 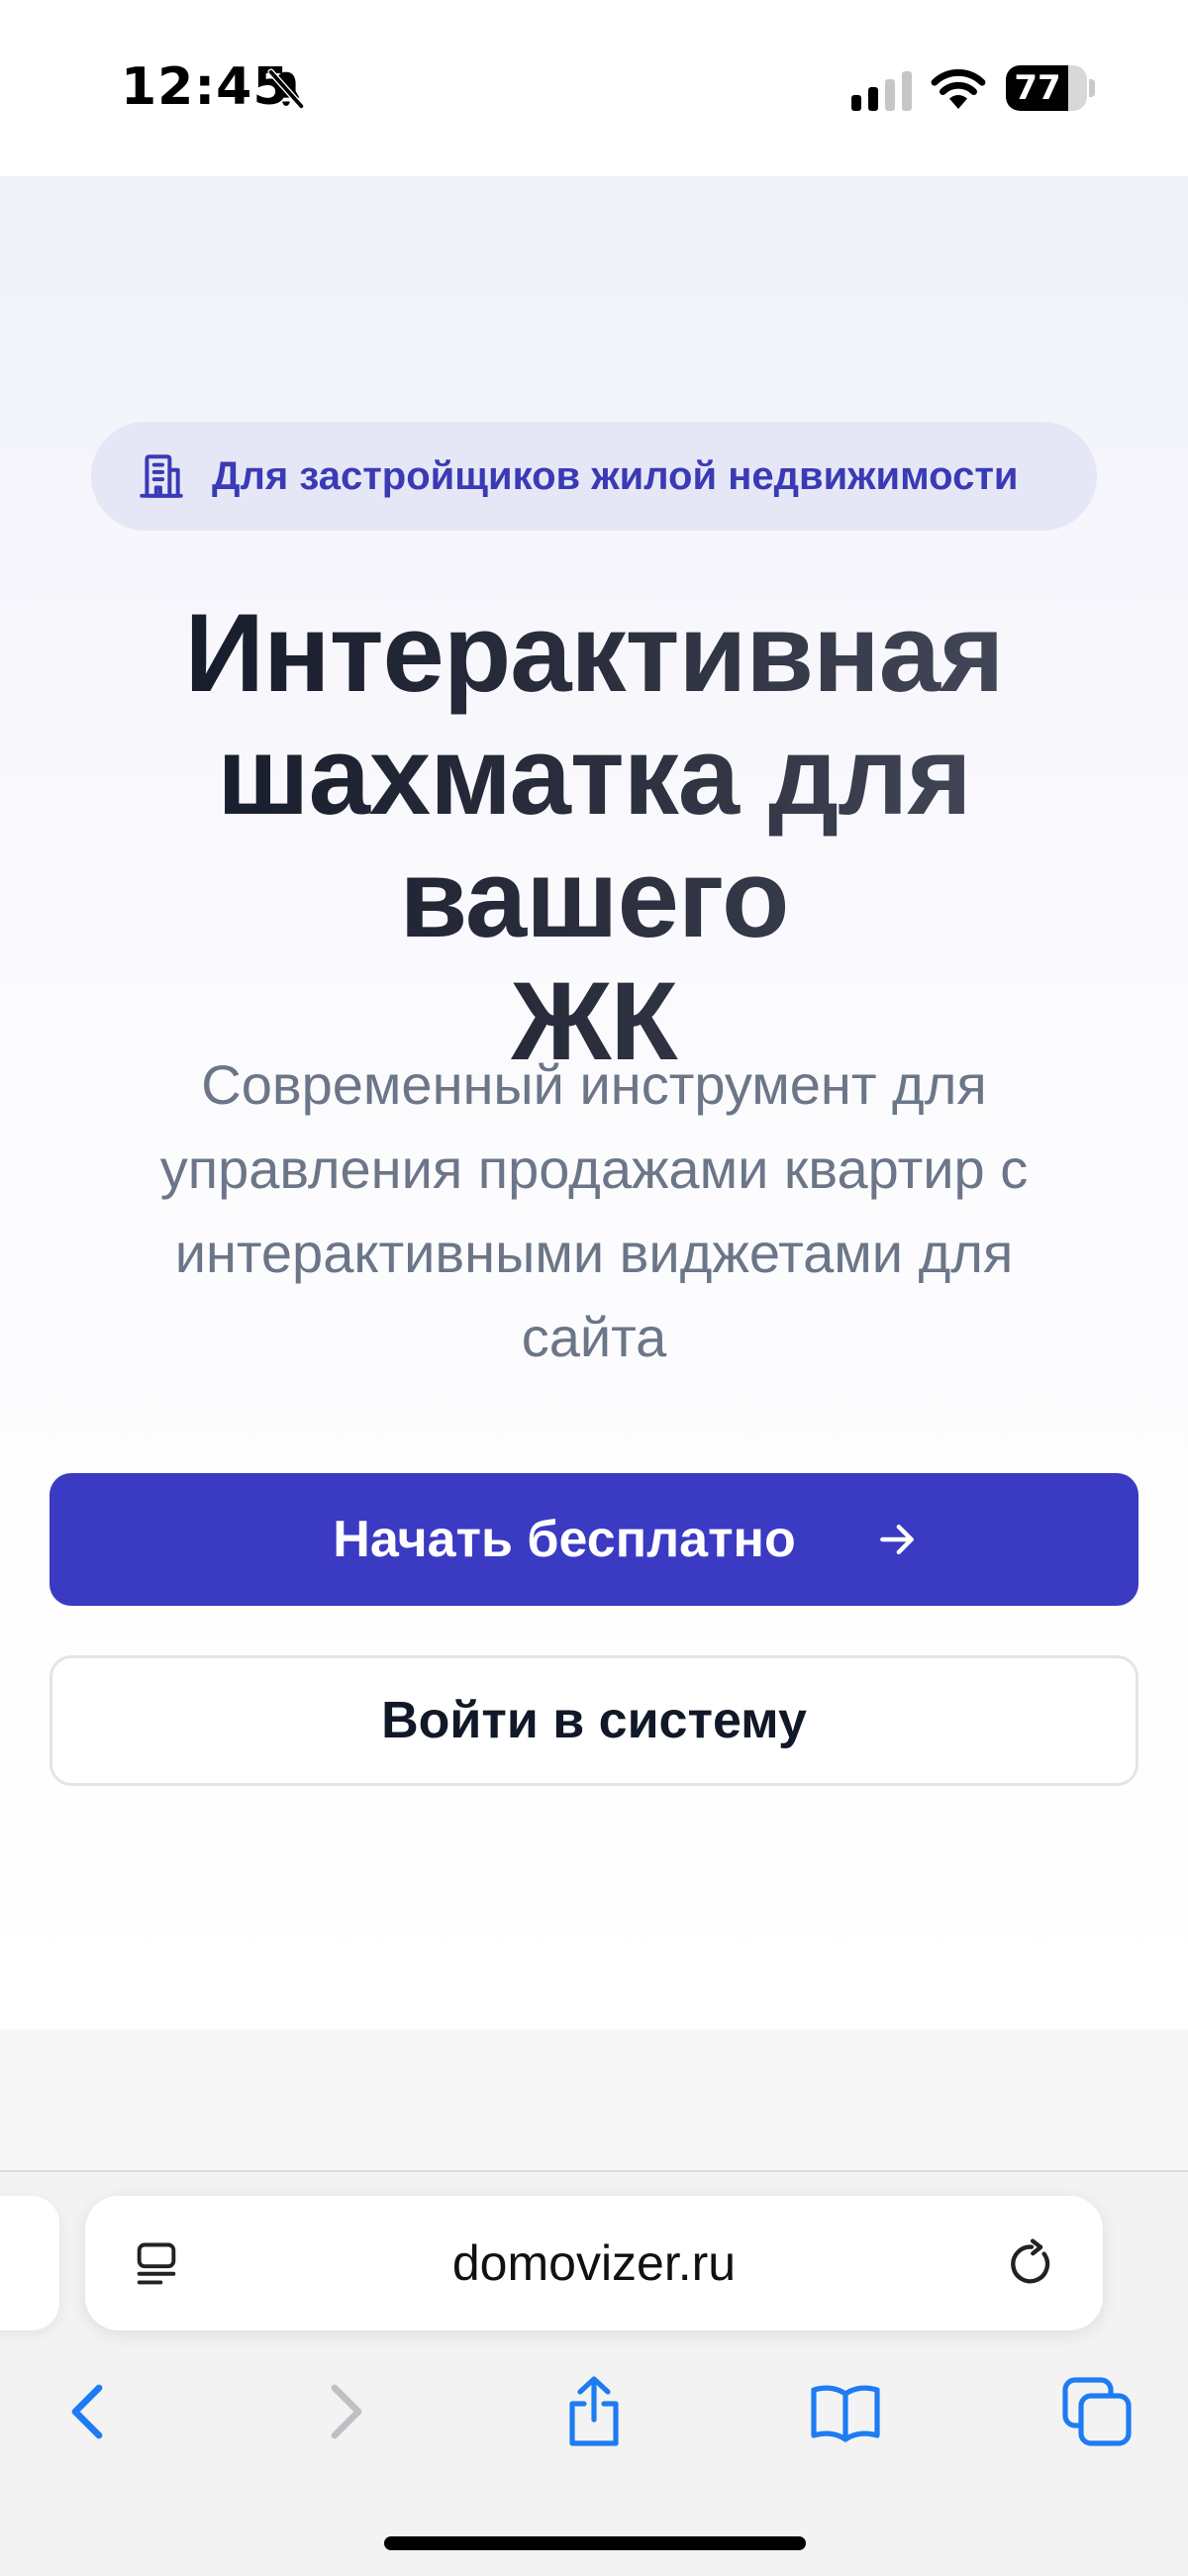 I want to click on battery-indicator: 77, so click(x=1046, y=88).